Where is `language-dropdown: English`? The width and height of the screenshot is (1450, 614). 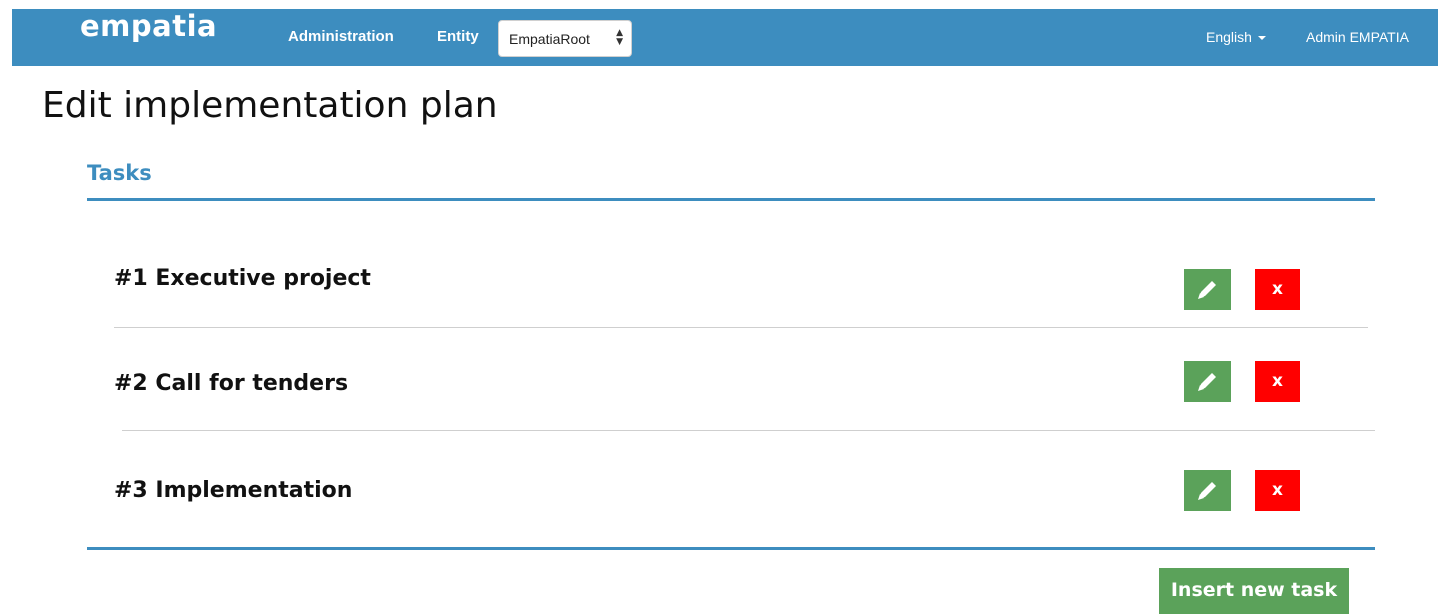 language-dropdown: English is located at coordinates (1236, 37).